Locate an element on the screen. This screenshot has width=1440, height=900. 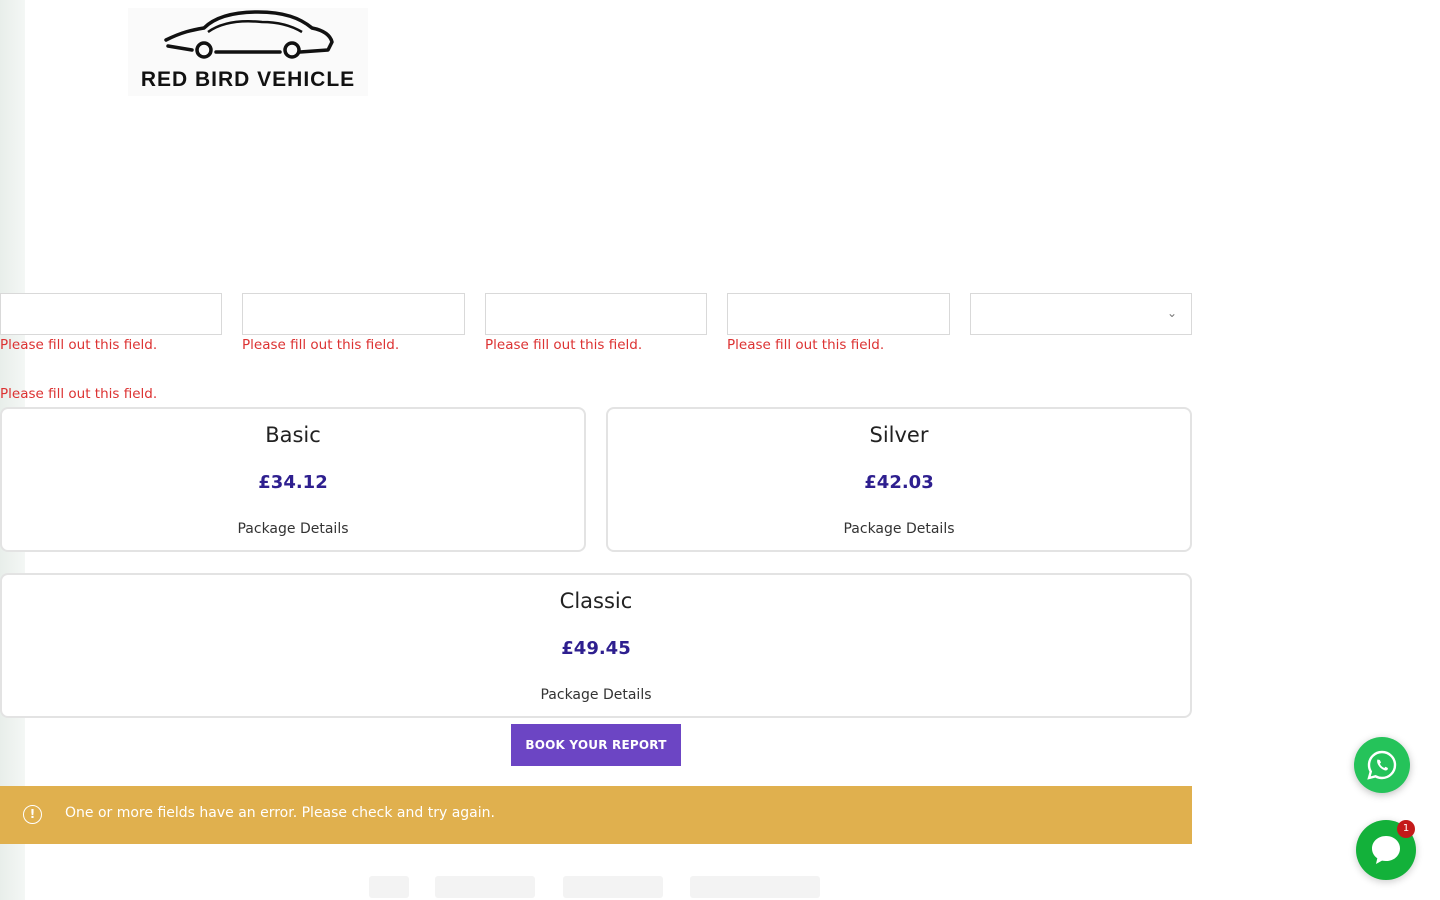
brand-name: RED BIRD VEHICLE is located at coordinates (248, 79).